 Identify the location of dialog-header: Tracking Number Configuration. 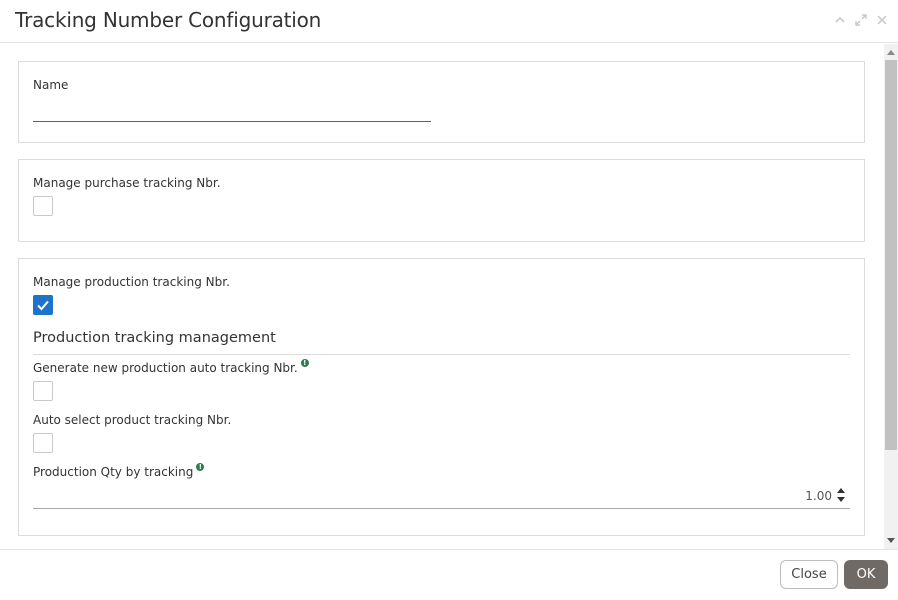
(449, 21).